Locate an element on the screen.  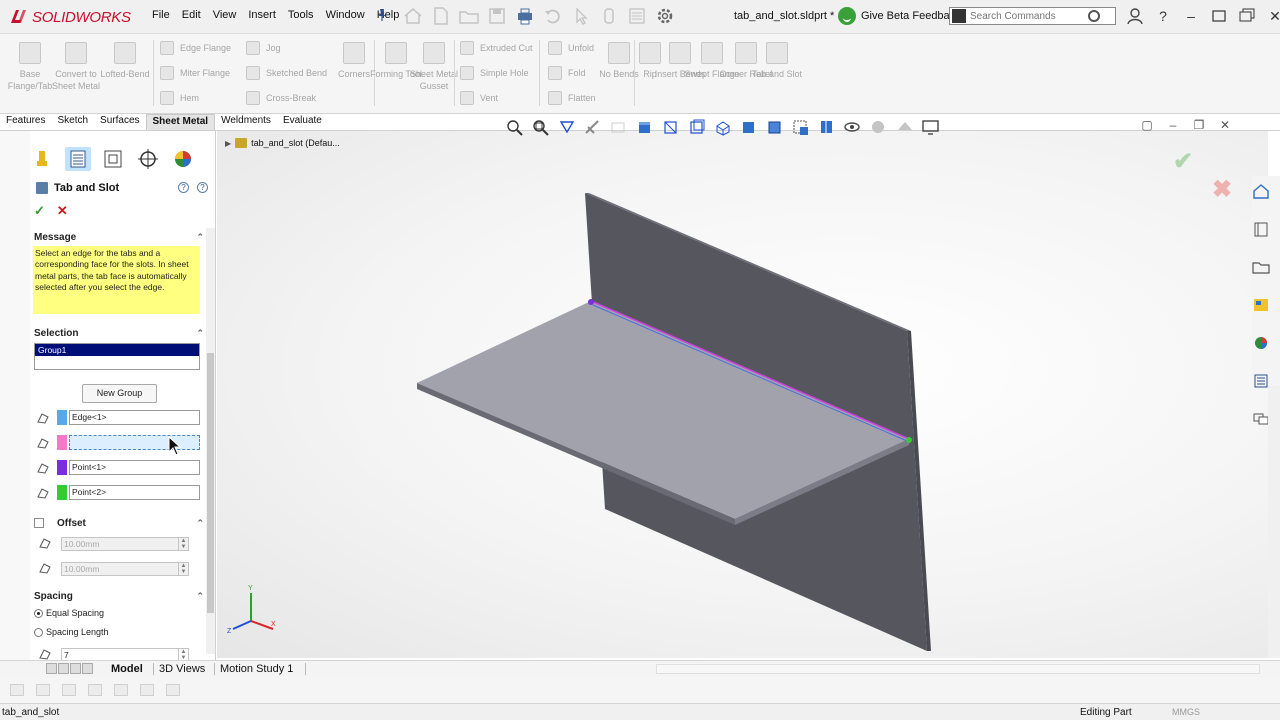
zoom-to-area-icon is located at coordinates (541, 127).